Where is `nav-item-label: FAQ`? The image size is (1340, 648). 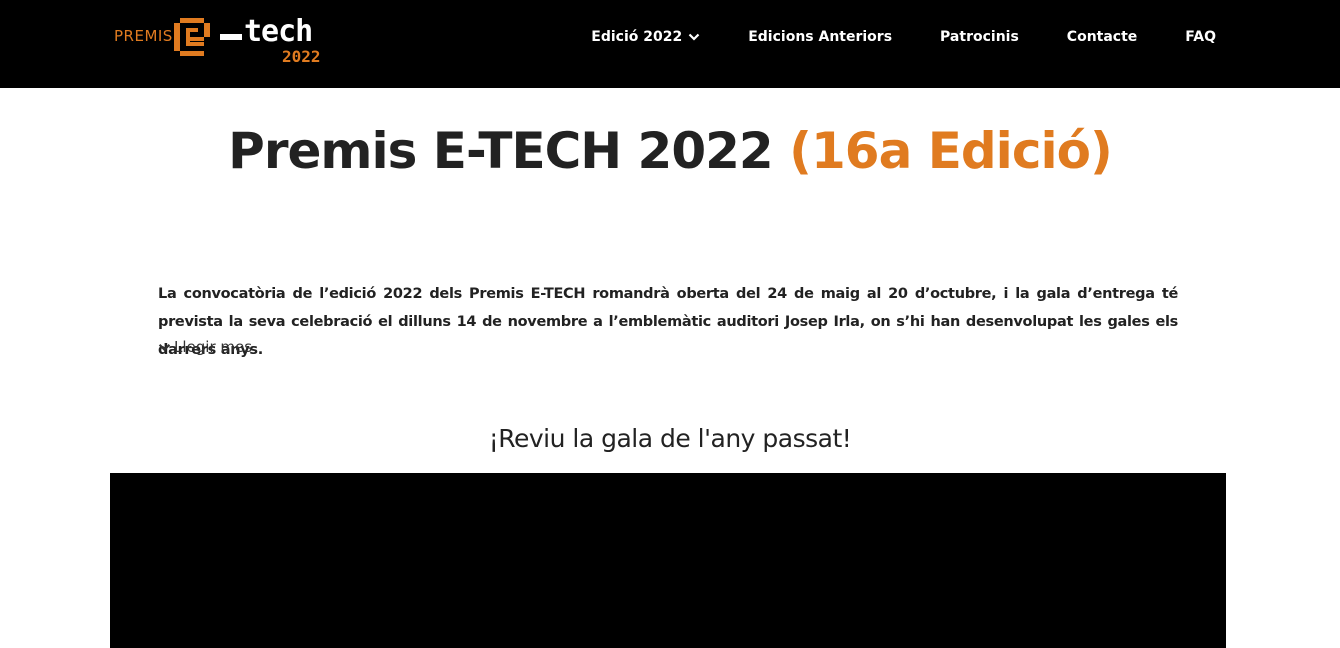
nav-item-label: FAQ is located at coordinates (1200, 37).